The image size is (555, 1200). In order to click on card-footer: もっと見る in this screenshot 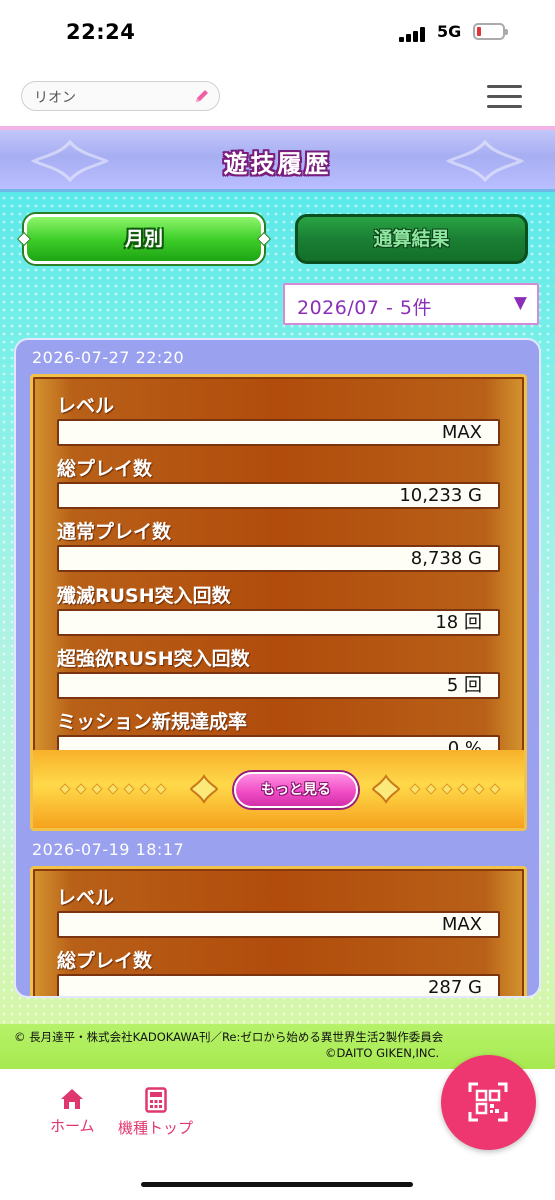, I will do `click(278, 789)`.